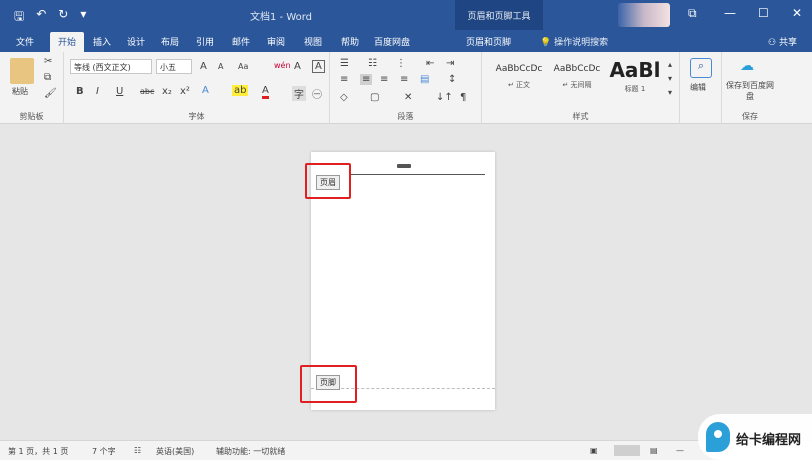 Image resolution: width=812 pixels, height=460 pixels. Describe the element at coordinates (366, 79) in the screenshot. I see `align-center-icon: ≡` at that location.